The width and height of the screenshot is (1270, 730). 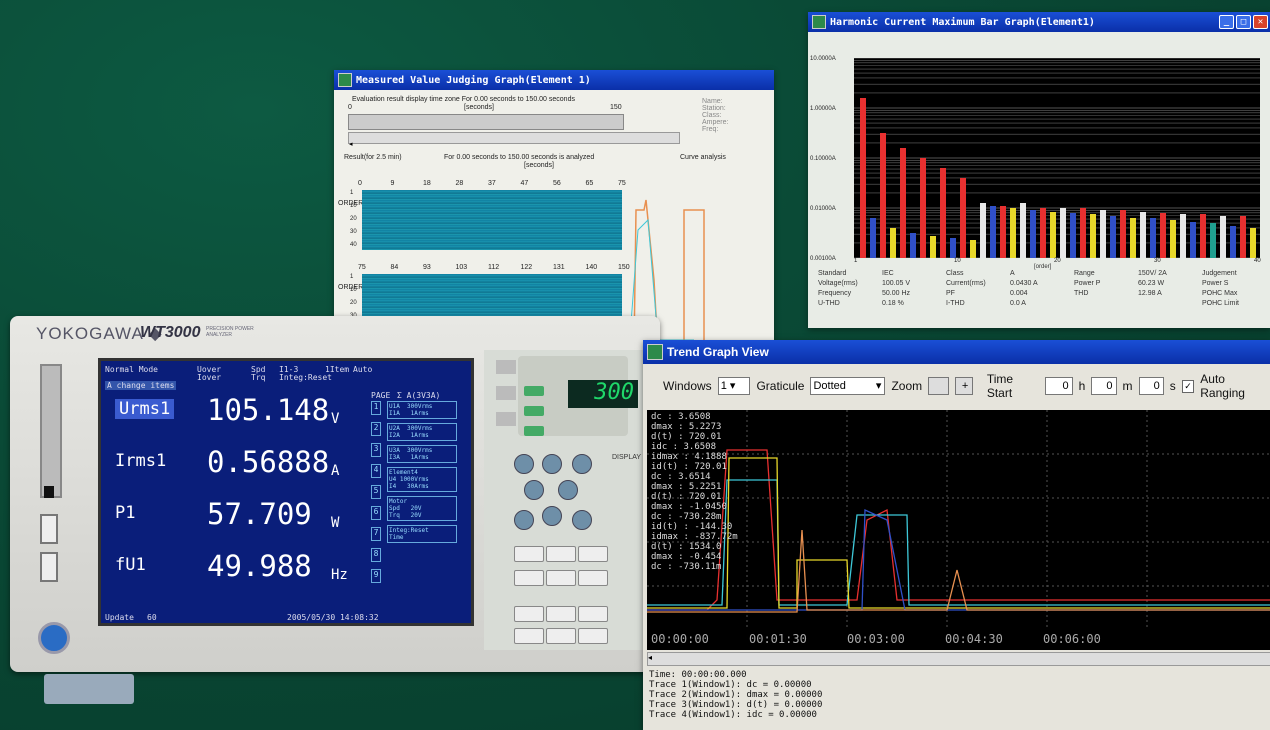 What do you see at coordinates (939, 386) in the screenshot?
I see `zoom-minus-button` at bounding box center [939, 386].